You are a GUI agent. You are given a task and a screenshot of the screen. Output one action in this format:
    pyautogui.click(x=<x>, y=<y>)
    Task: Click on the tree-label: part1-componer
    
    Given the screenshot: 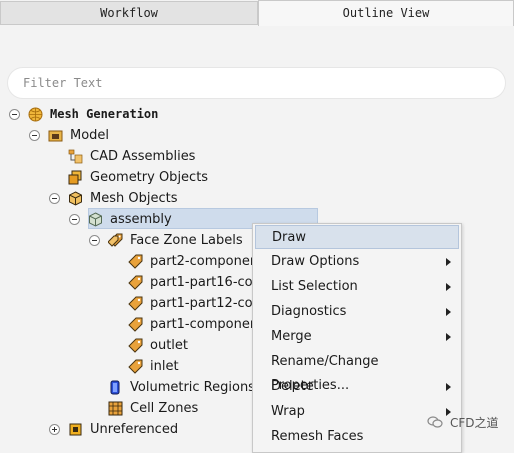 What is the action you would take?
    pyautogui.click(x=203, y=324)
    